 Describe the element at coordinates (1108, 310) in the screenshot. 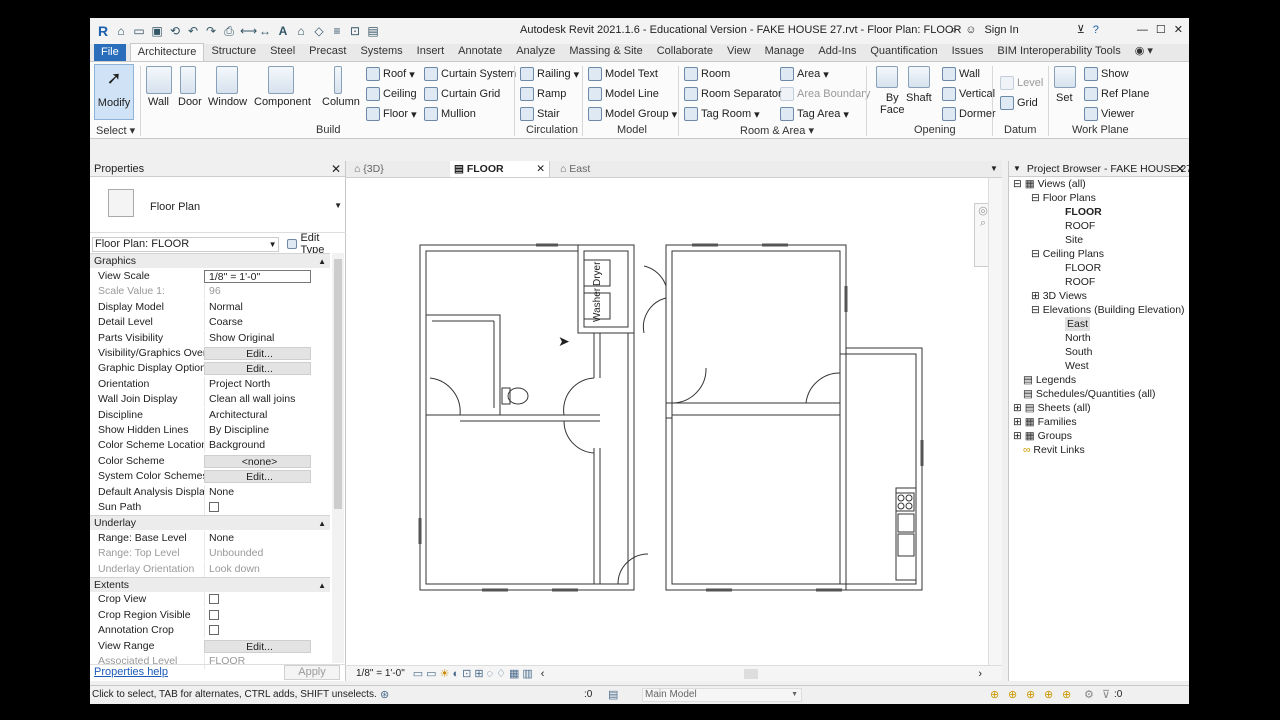

I see `tree-elevations: ⊟ Elevations (Building Elevation)` at that location.